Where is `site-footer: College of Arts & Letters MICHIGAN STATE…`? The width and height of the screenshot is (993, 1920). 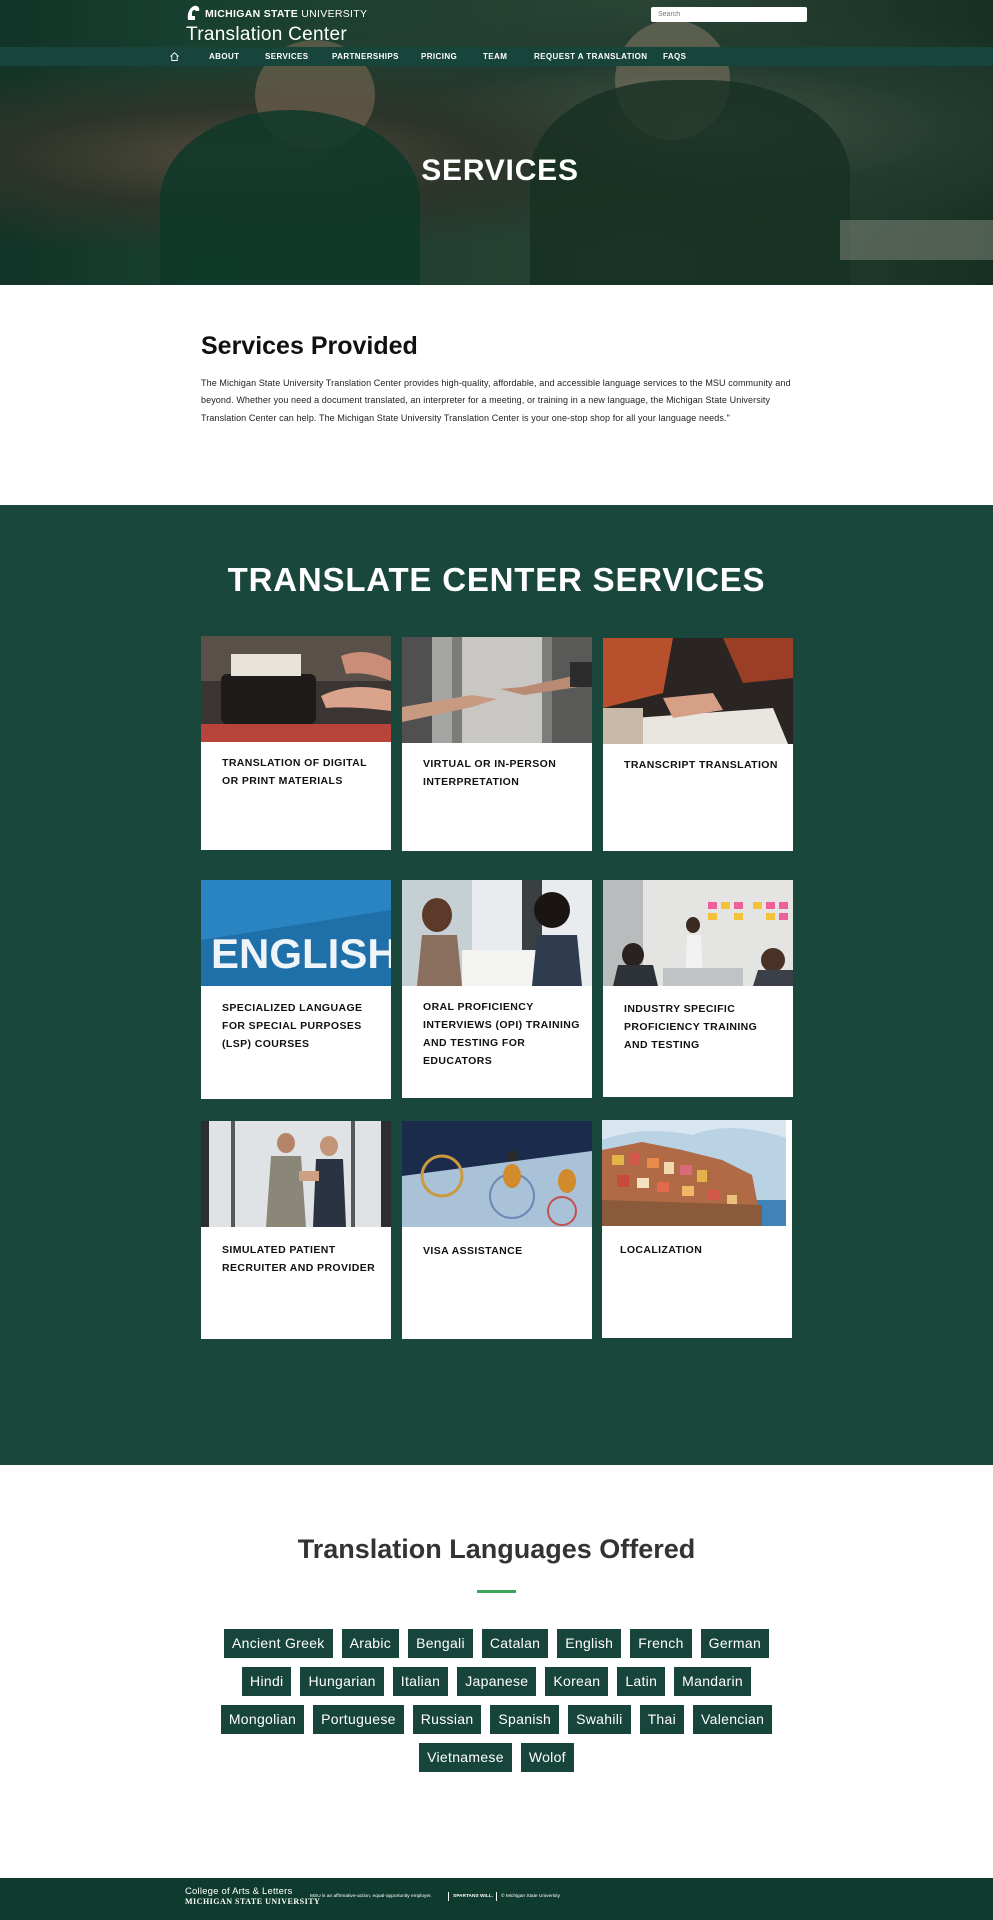
site-footer: College of Arts & Letters MICHIGAN STATE… is located at coordinates (496, 1899).